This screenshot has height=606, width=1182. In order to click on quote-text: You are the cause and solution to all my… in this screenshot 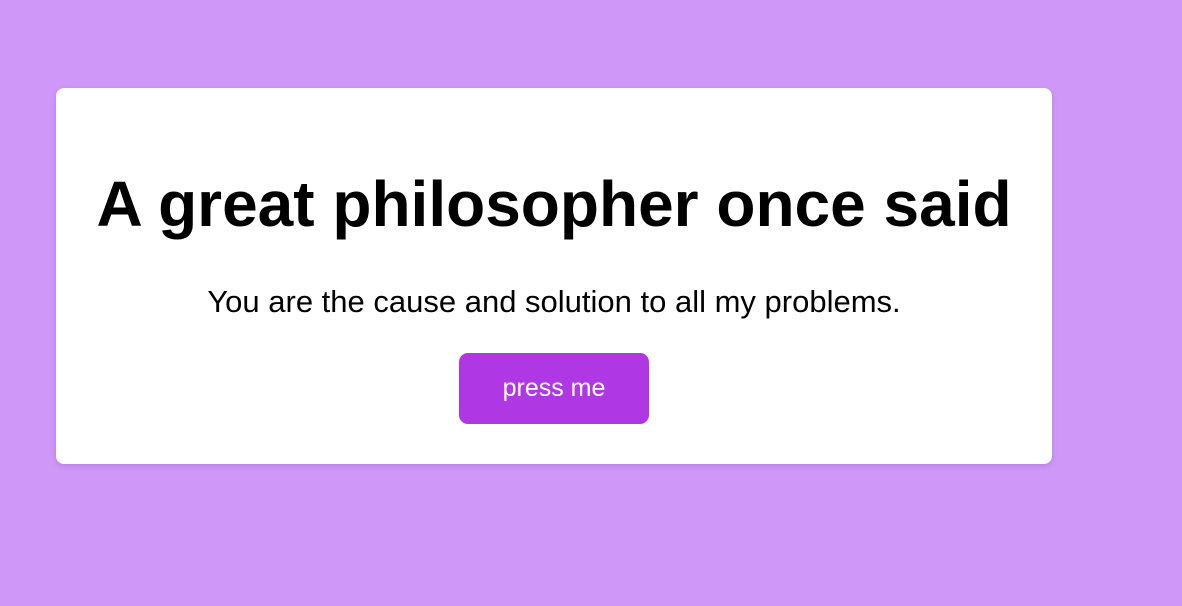, I will do `click(554, 301)`.